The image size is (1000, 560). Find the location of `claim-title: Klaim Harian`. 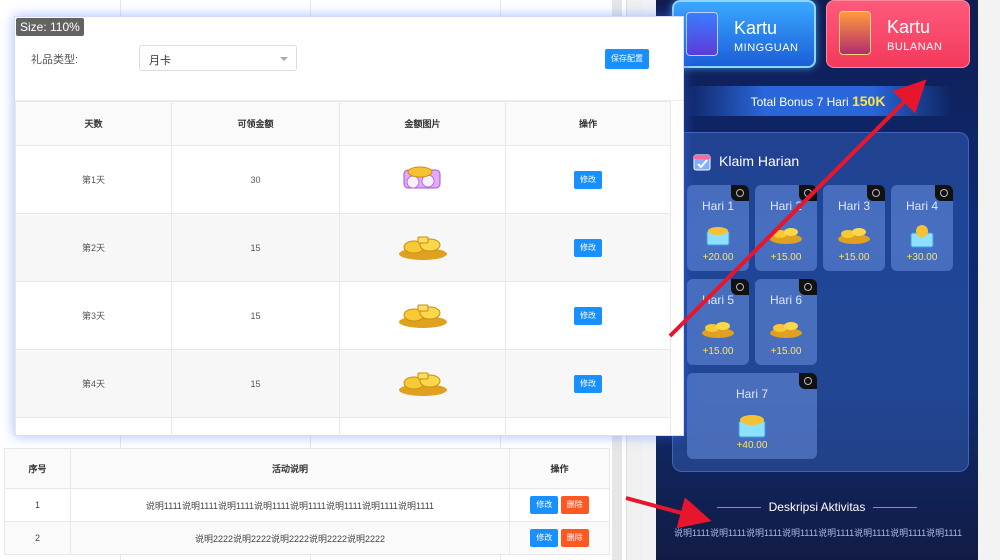

claim-title: Klaim Harian is located at coordinates (759, 161).